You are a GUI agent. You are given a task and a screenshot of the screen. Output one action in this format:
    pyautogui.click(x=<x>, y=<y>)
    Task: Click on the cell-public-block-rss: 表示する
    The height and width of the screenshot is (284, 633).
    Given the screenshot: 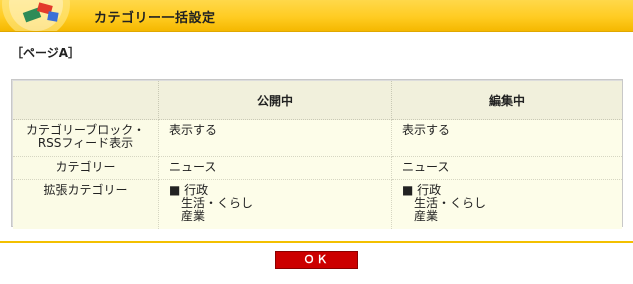 What is the action you would take?
    pyautogui.click(x=275, y=138)
    